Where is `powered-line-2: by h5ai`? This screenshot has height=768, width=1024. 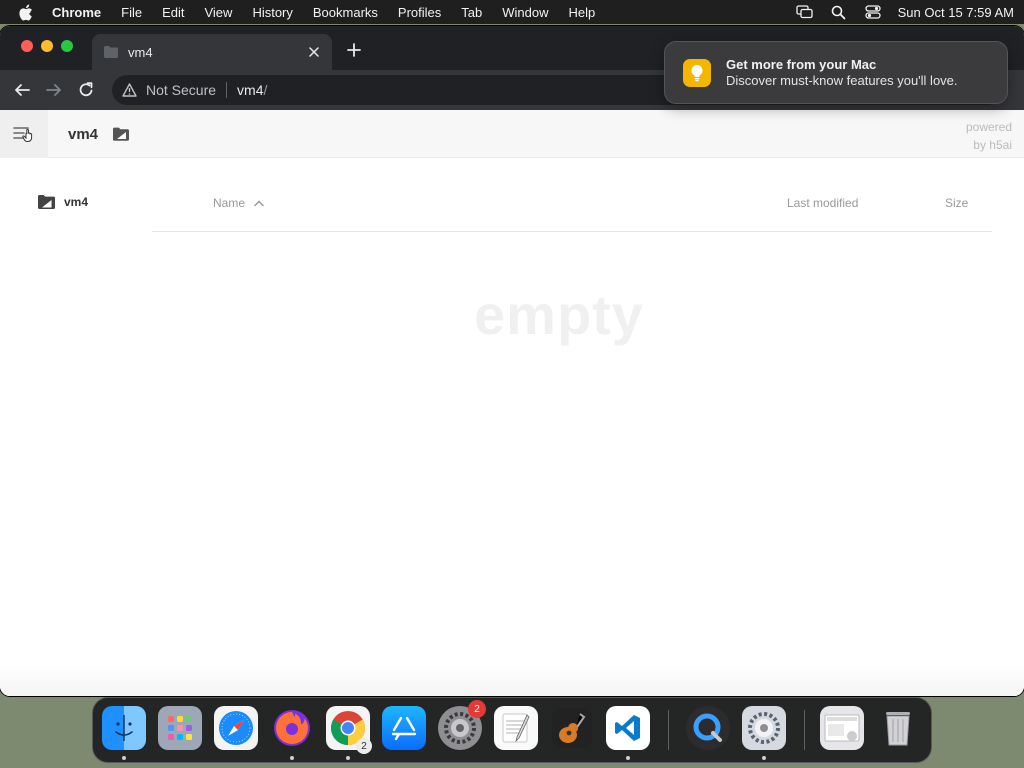
powered-line-2: by h5ai is located at coordinates (992, 145).